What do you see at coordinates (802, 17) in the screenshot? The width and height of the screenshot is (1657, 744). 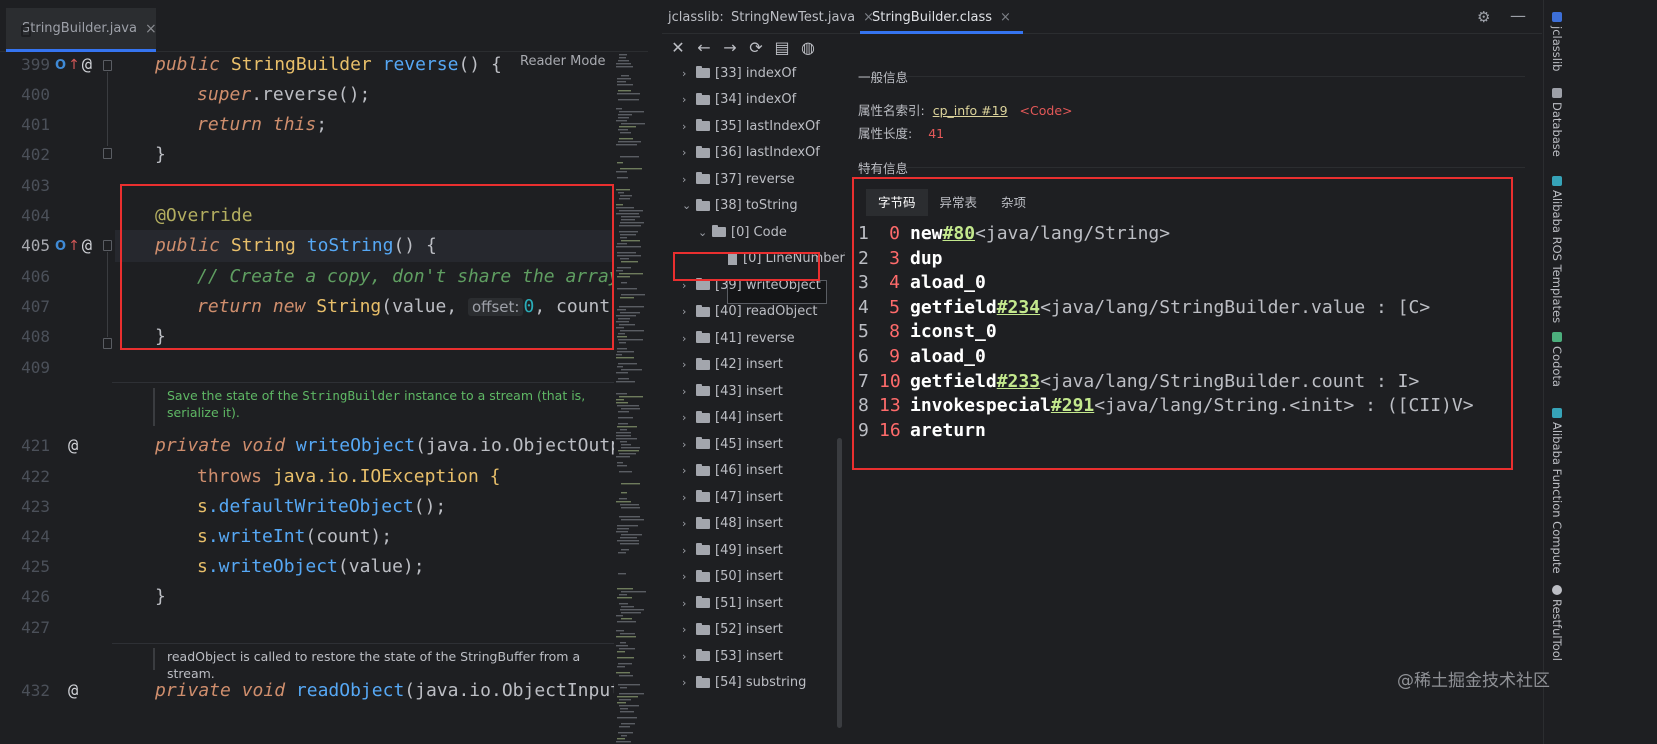 I see `tab-stringnewtest: StringNewTest.java ×` at bounding box center [802, 17].